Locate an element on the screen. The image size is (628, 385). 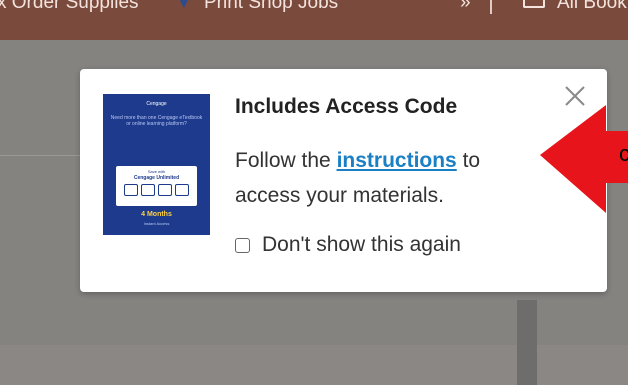
page-panel is located at coordinates (527, 342).